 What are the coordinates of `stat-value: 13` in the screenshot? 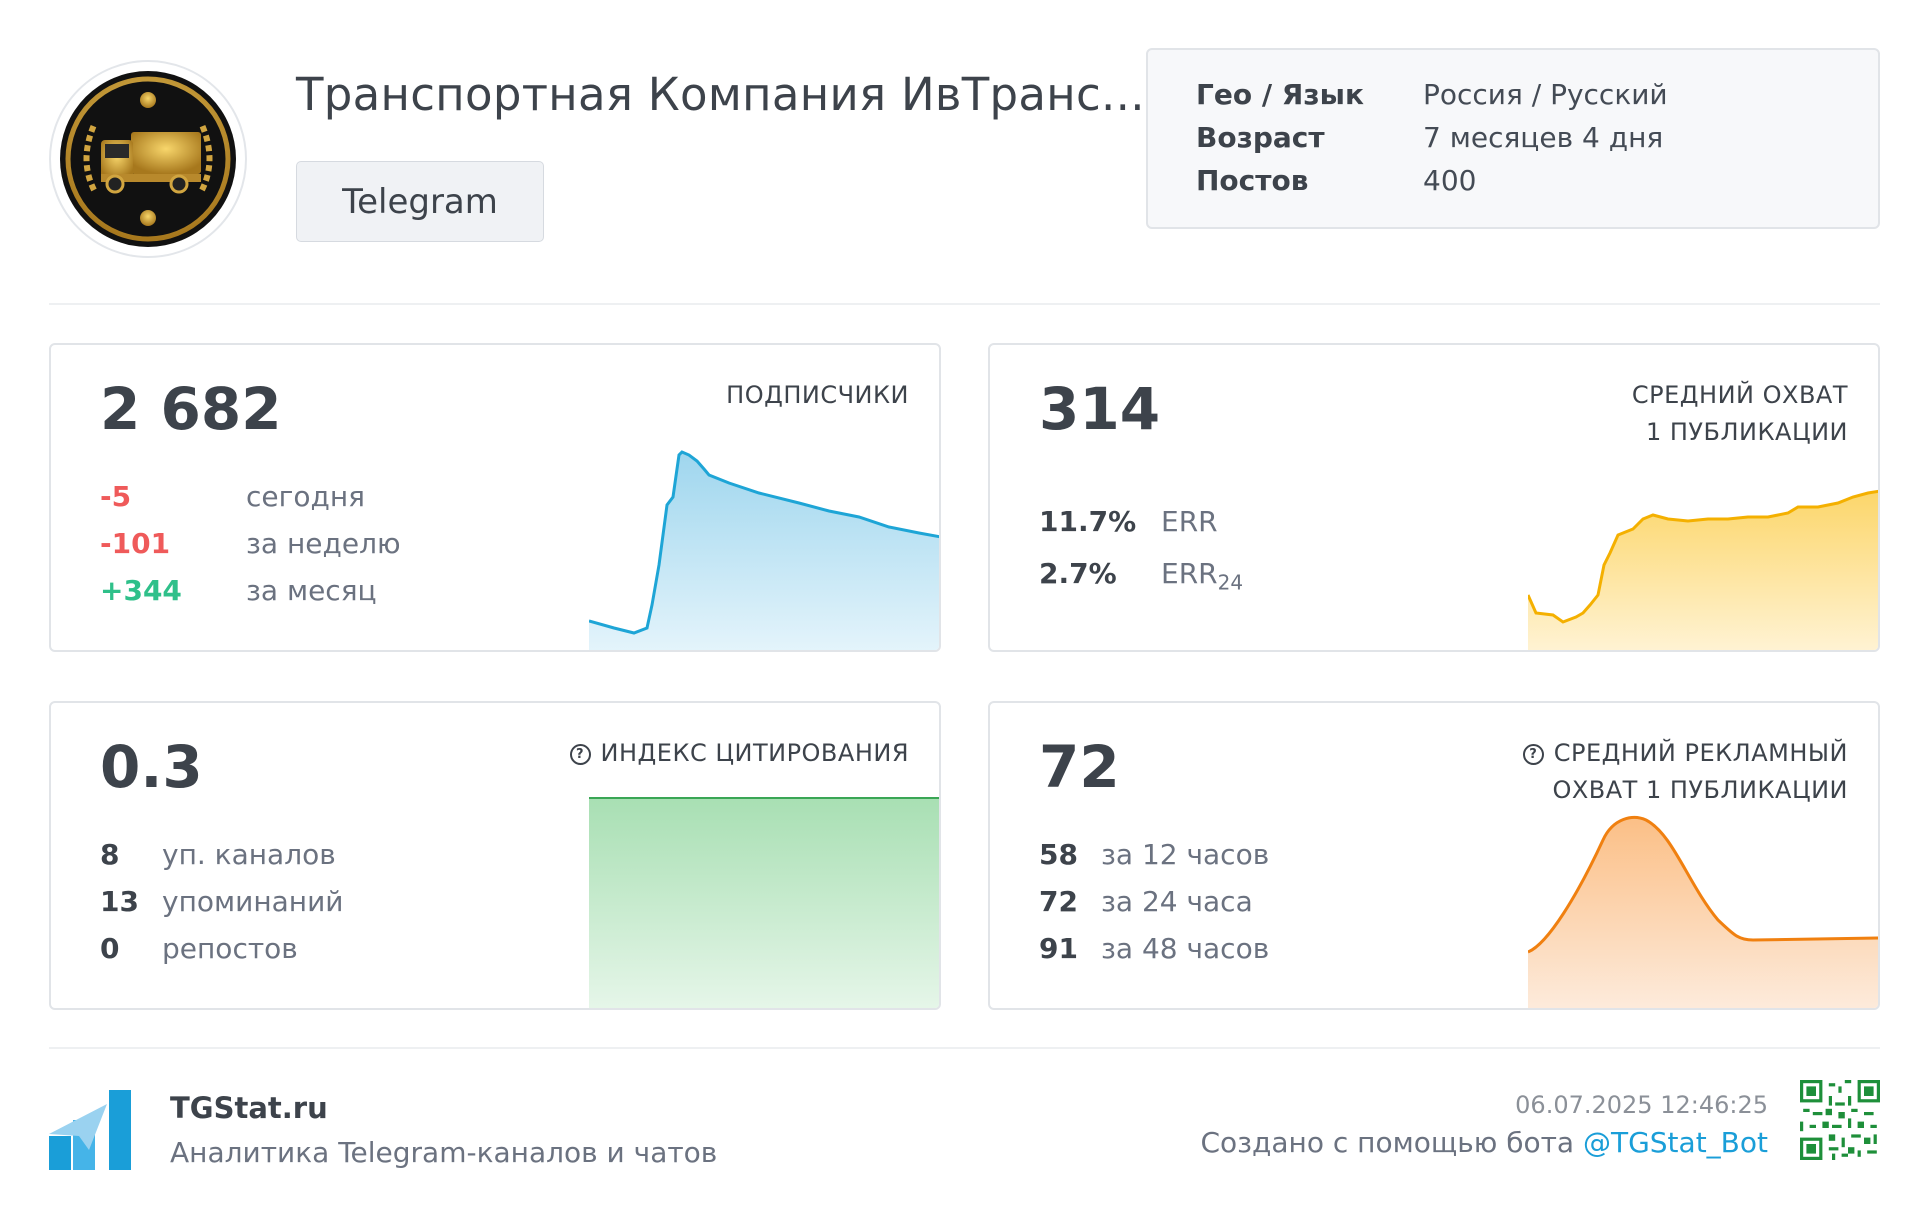 It's located at (119, 901).